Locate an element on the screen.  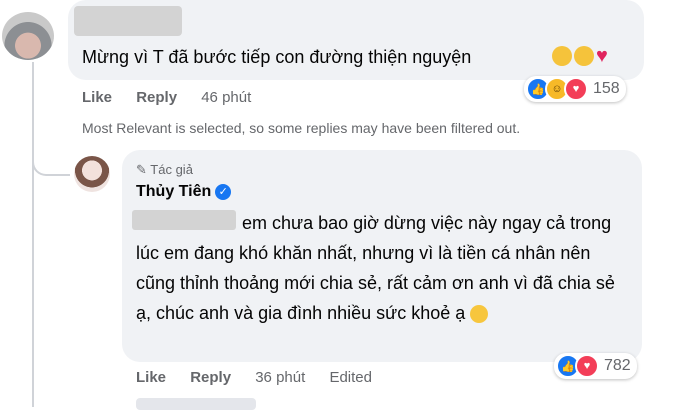
comment-actions: Like Reply 46 phút is located at coordinates (176, 97).